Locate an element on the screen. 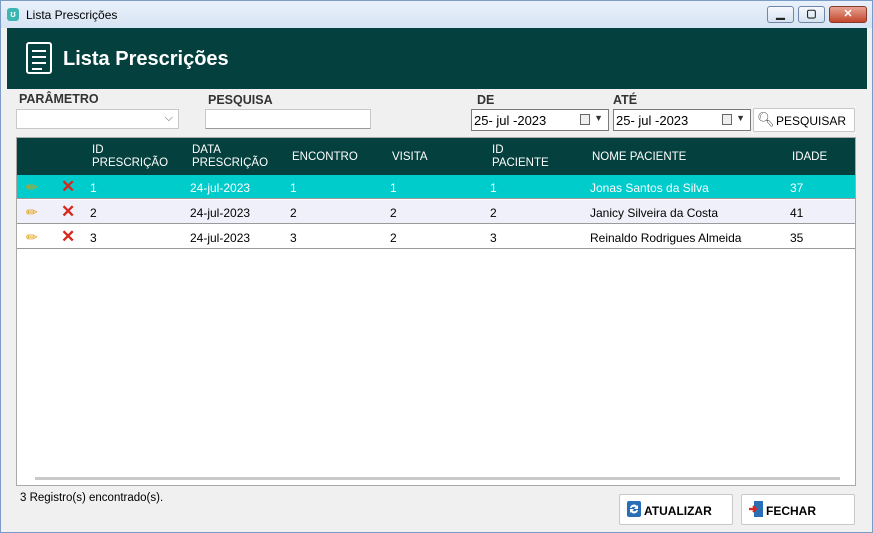 Image resolution: width=873 pixels, height=533 pixels. fechar-label: FECHAR is located at coordinates (791, 511).